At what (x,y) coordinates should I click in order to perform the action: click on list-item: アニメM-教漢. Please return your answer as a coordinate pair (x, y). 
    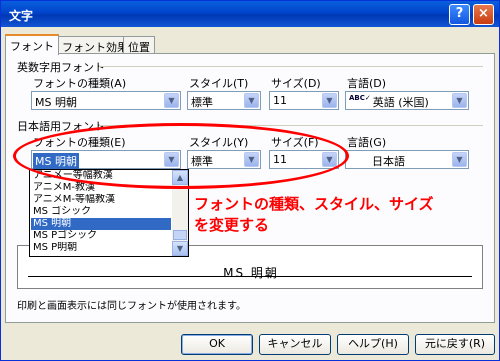
    Looking at the image, I should click on (101, 188).